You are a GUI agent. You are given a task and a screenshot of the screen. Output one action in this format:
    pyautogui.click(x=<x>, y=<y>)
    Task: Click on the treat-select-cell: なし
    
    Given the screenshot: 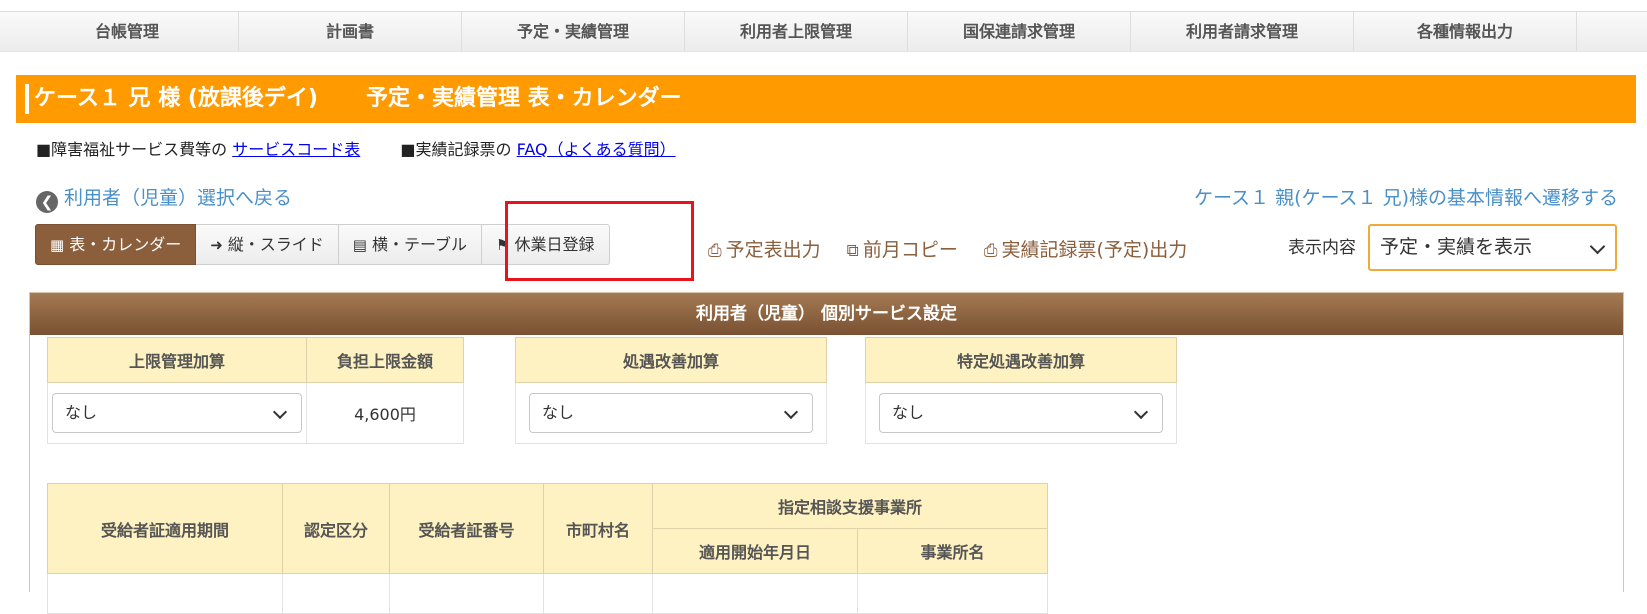 What is the action you would take?
    pyautogui.click(x=671, y=413)
    